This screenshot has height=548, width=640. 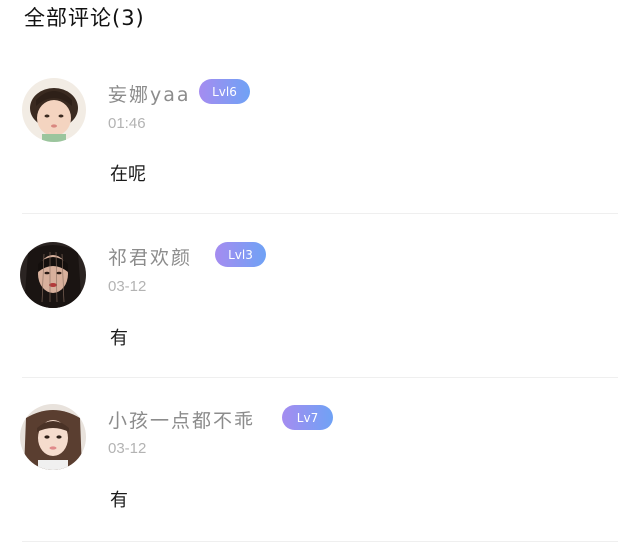 What do you see at coordinates (127, 448) in the screenshot?
I see `comment-time: 03-12` at bounding box center [127, 448].